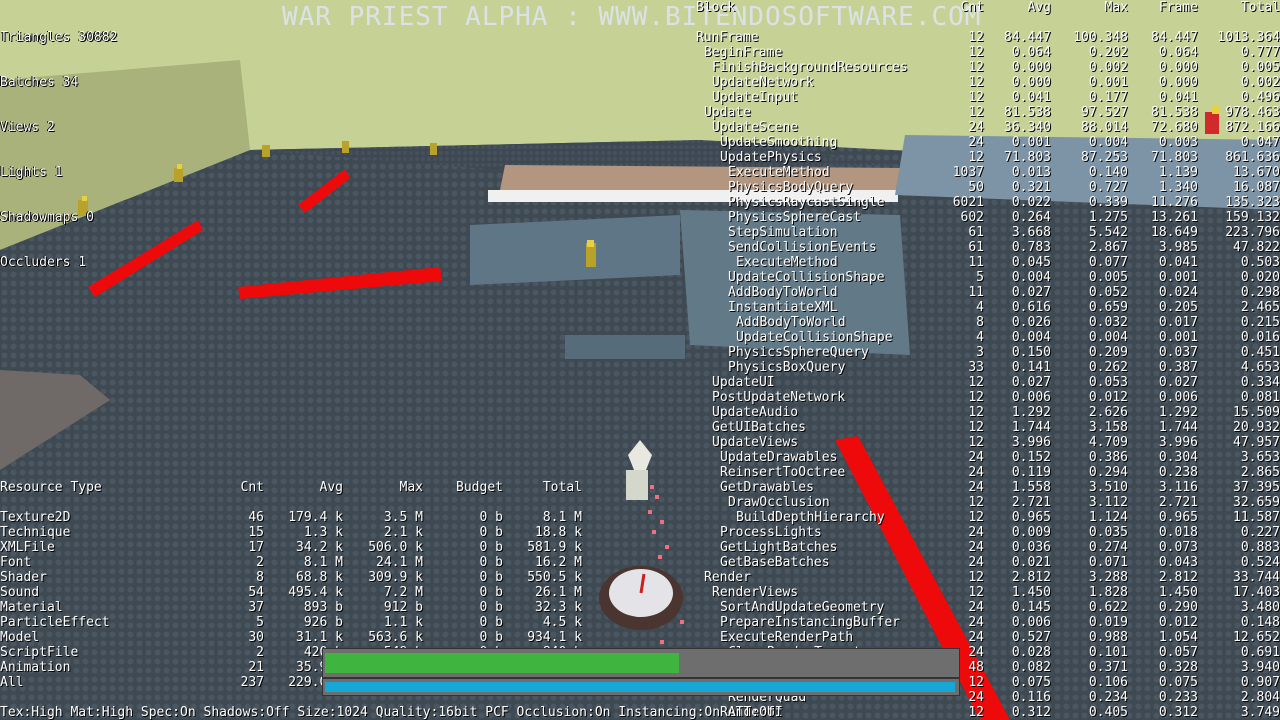 This screenshot has width=1280, height=720. Describe the element at coordinates (1178, 367) in the screenshot. I see `profiler-row-frame: 0.387` at that location.